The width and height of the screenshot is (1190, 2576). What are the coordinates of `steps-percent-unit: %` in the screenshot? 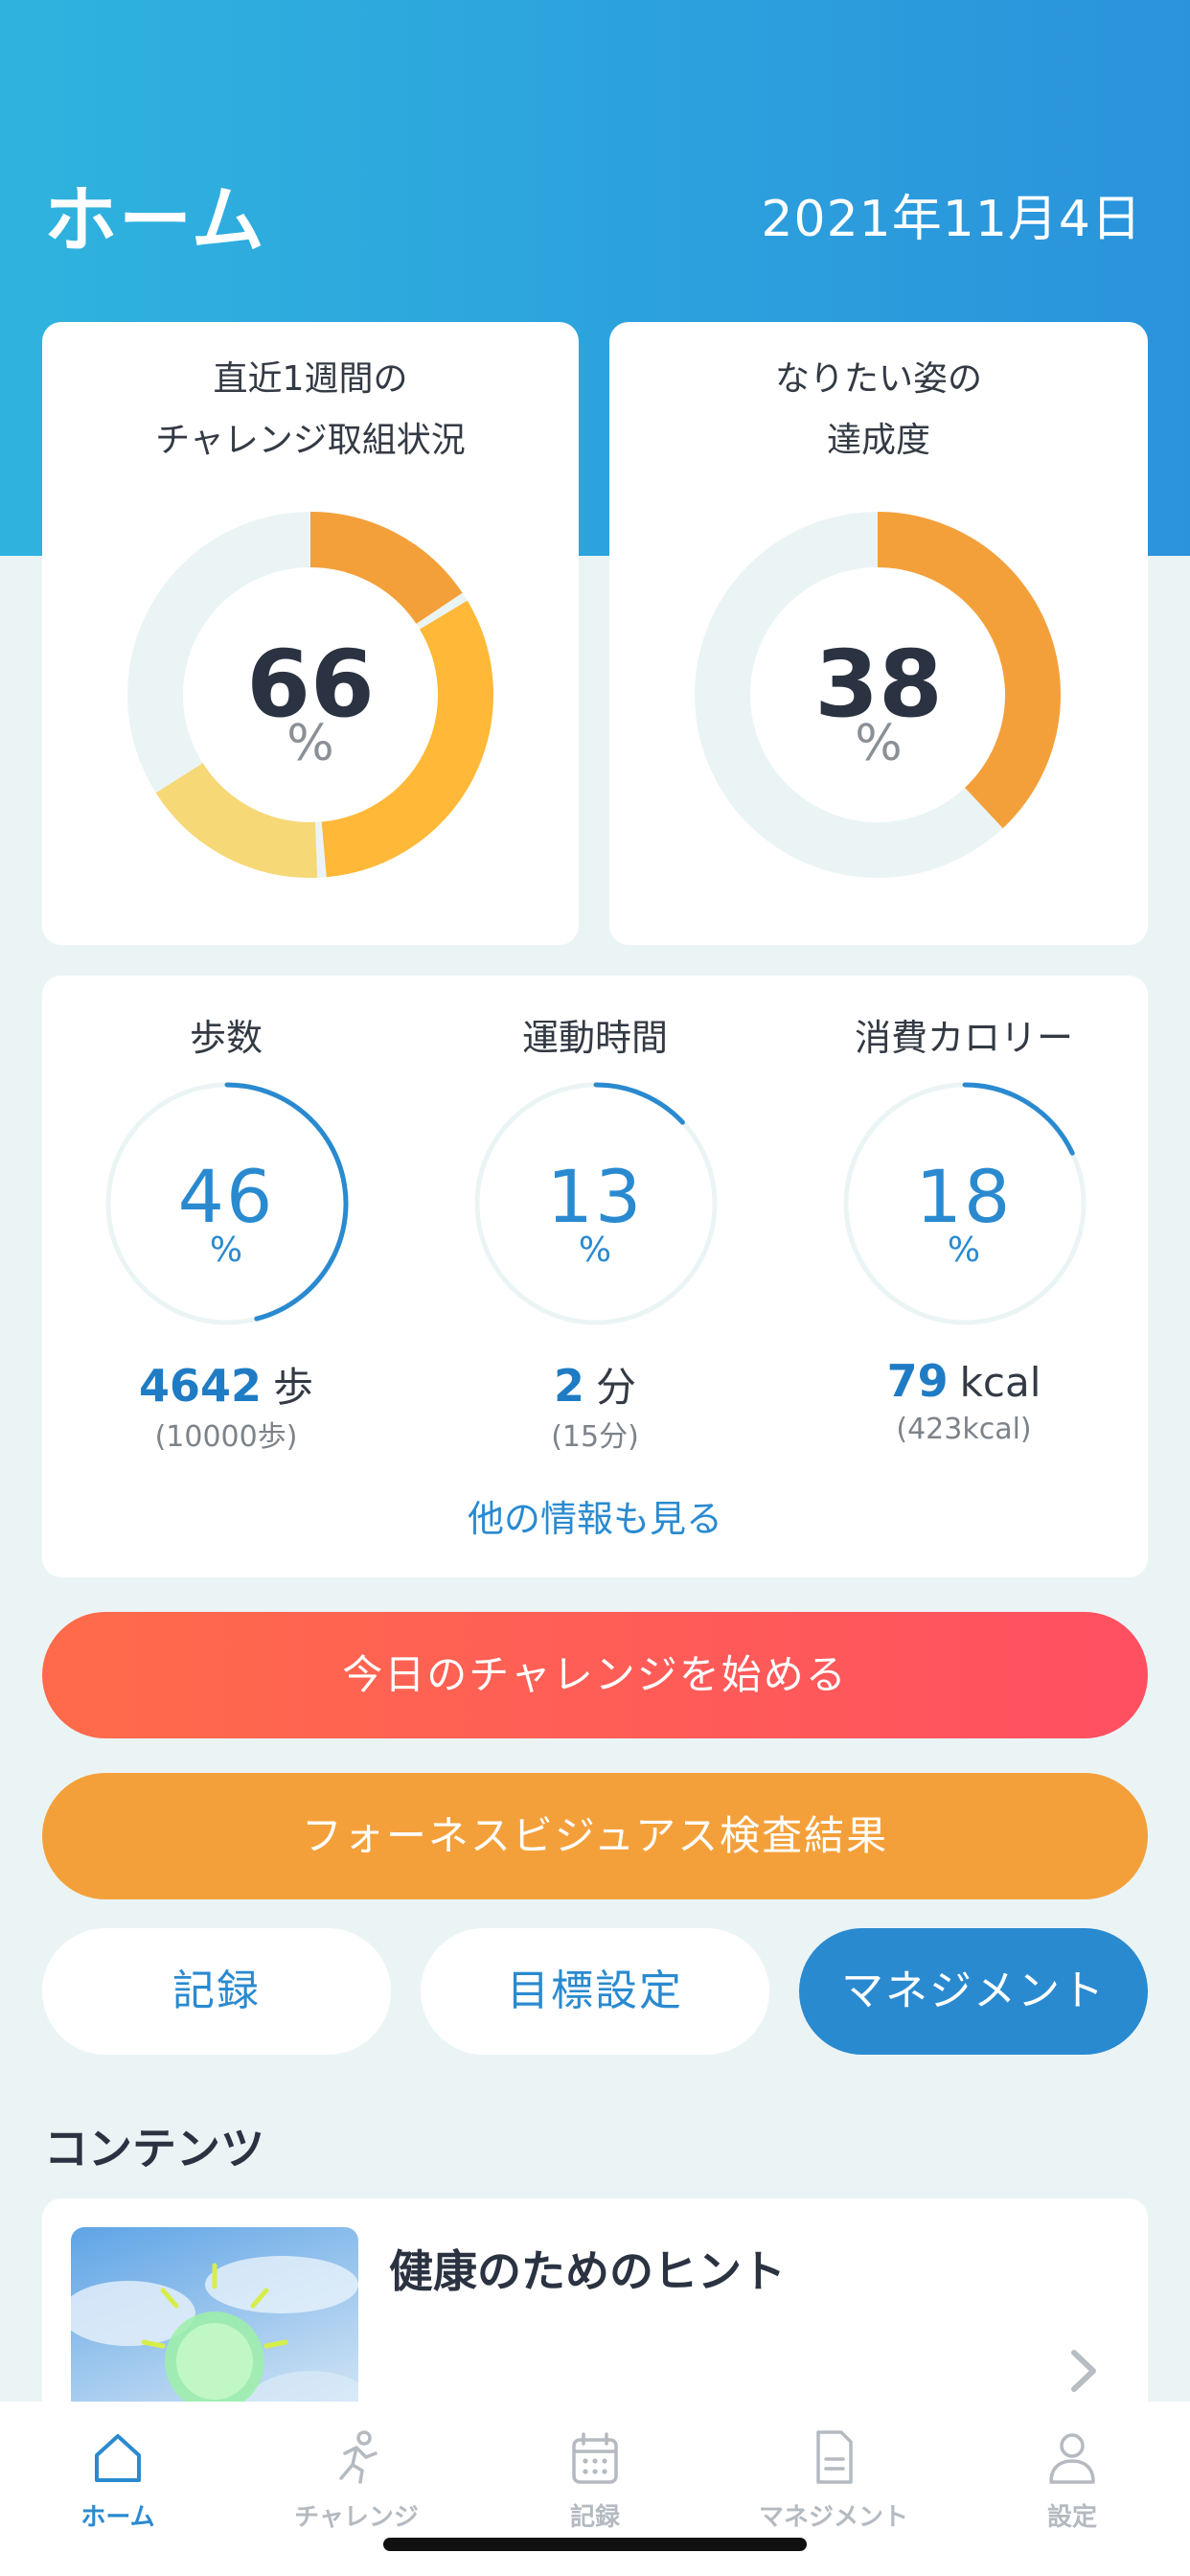 It's located at (226, 1250).